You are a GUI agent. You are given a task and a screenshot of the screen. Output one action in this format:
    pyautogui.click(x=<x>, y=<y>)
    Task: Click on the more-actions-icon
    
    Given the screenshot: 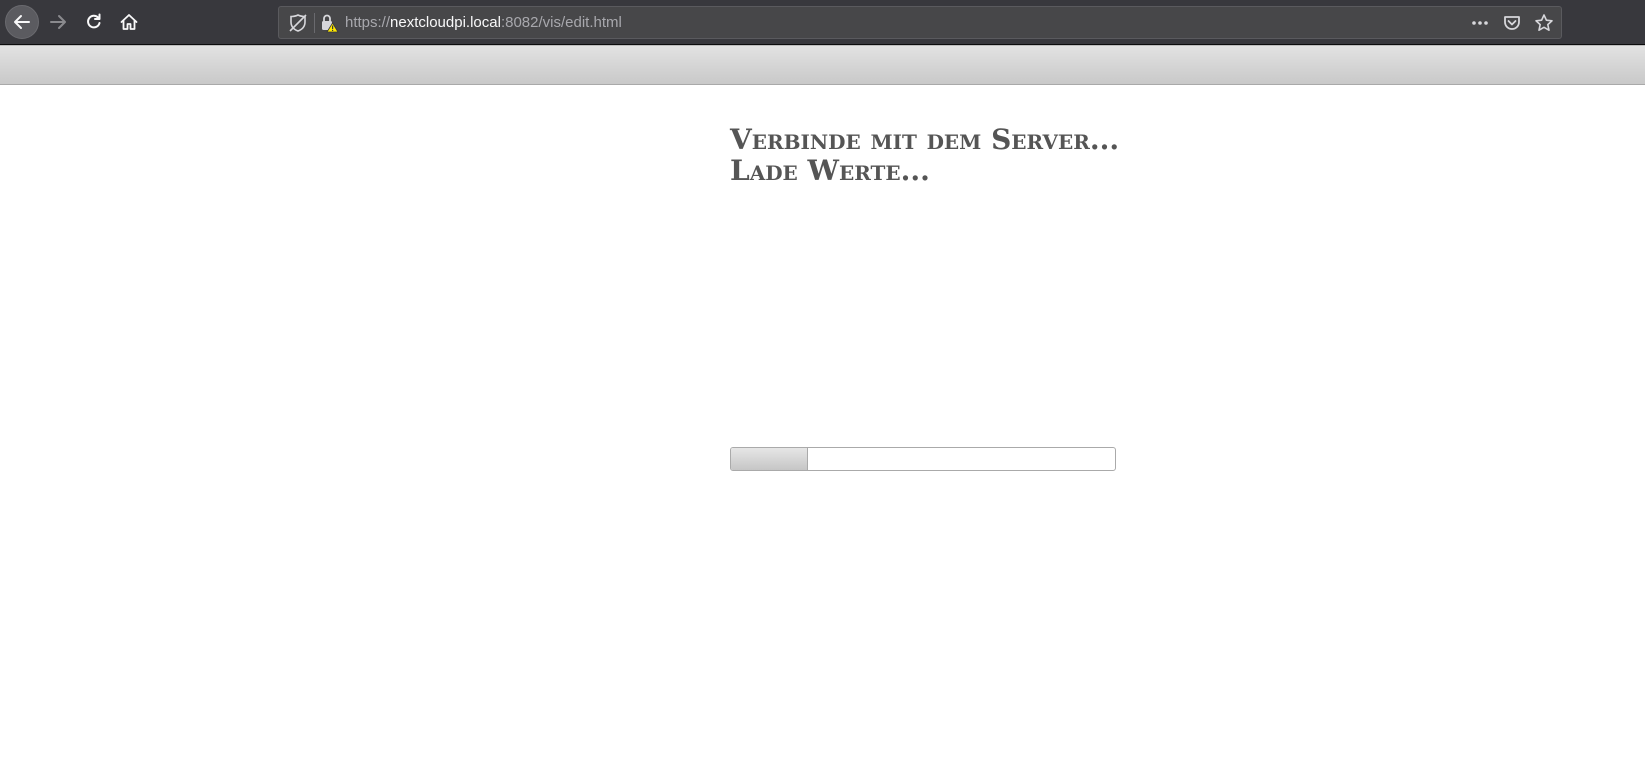 What is the action you would take?
    pyautogui.click(x=1480, y=23)
    